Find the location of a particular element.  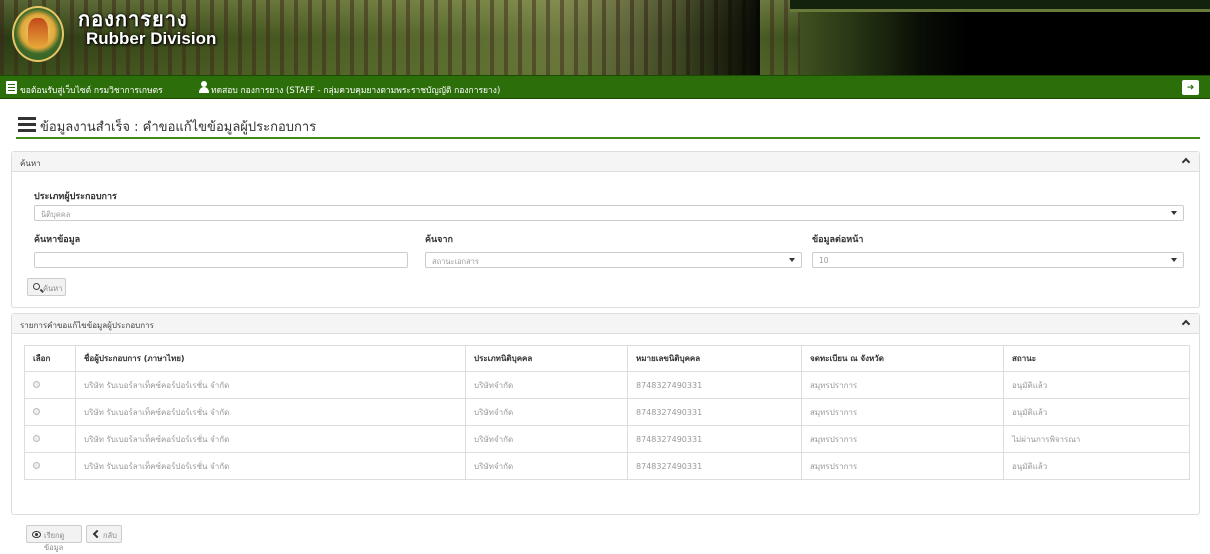

banner-stripe is located at coordinates (1000, 10).